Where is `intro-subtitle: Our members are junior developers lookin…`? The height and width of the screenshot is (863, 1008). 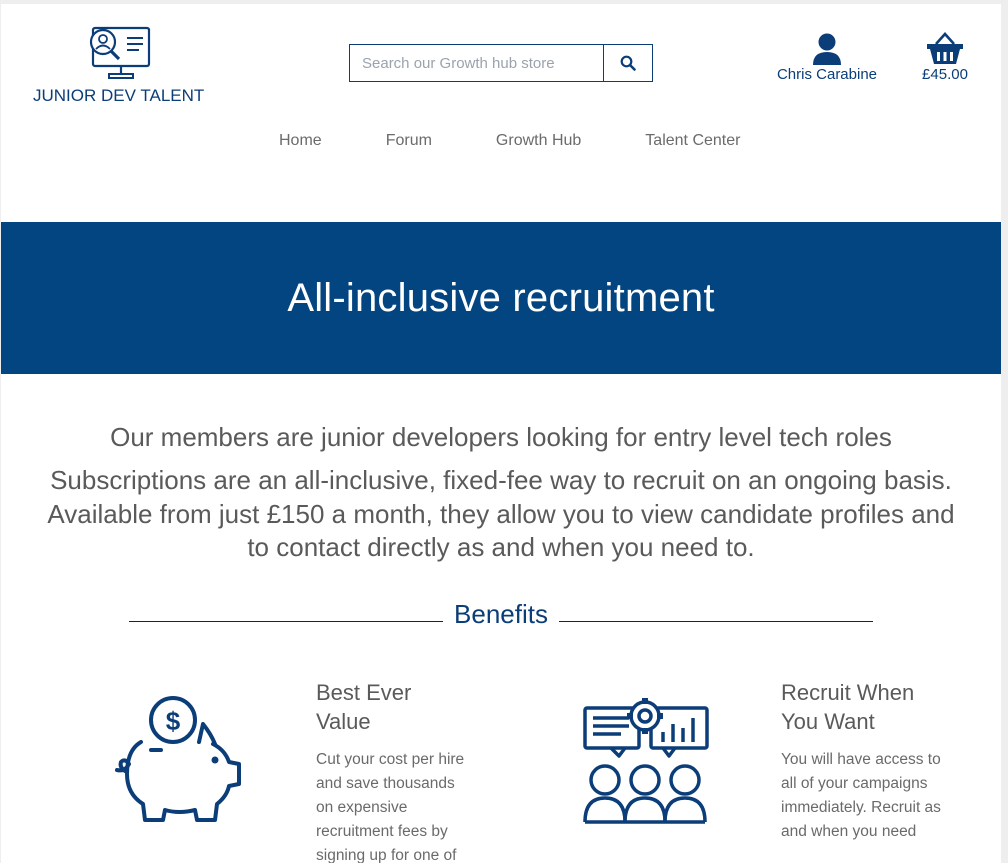 intro-subtitle: Our members are junior developers lookin… is located at coordinates (501, 437).